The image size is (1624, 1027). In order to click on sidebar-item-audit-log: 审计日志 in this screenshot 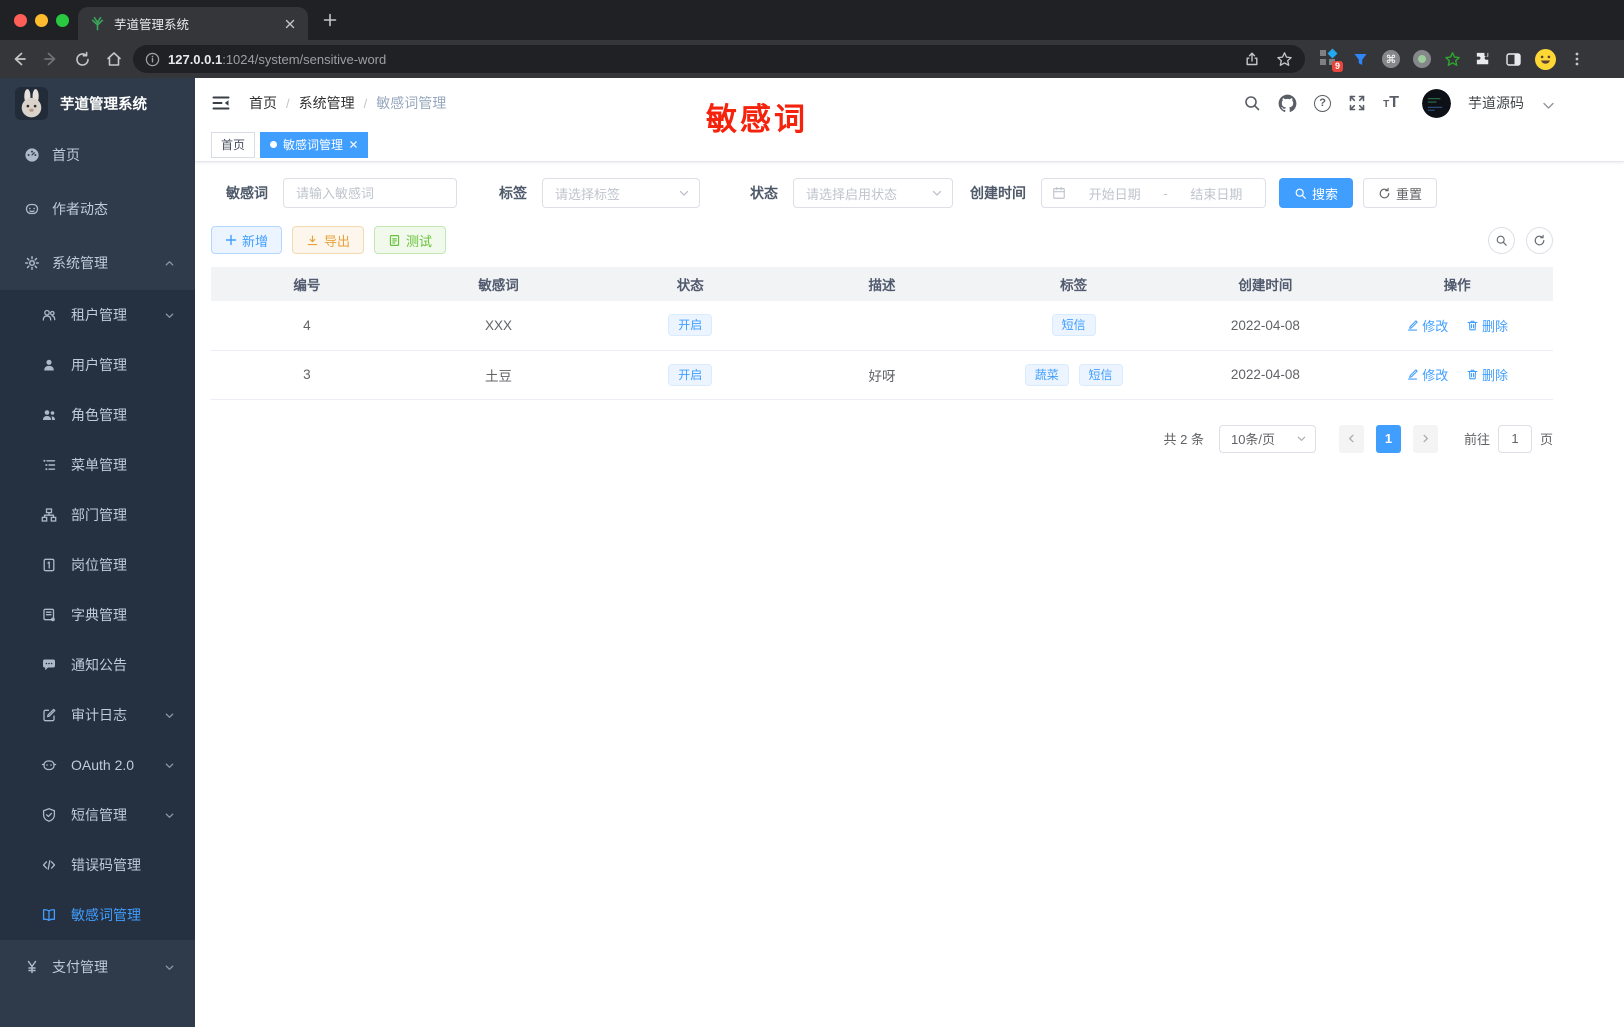, I will do `click(97, 715)`.